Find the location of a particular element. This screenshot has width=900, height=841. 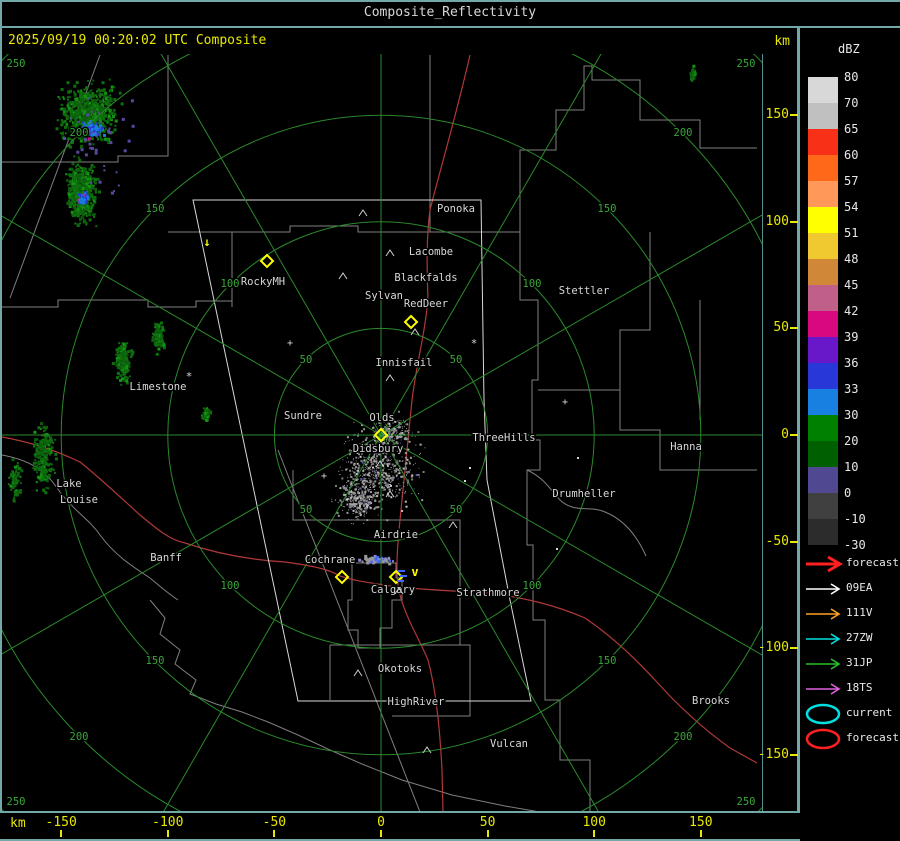

bottom-axis-label: 0 is located at coordinates (381, 822).